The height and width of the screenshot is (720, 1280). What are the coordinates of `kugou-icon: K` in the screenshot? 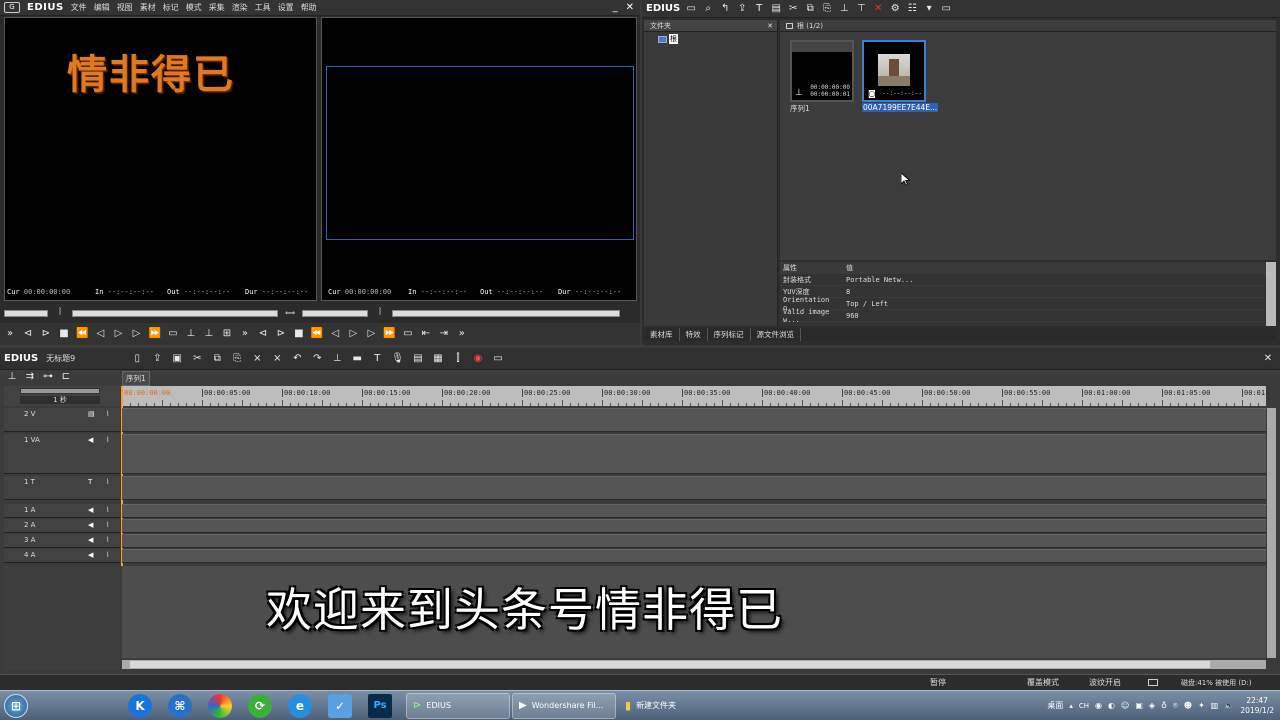 It's located at (140, 705).